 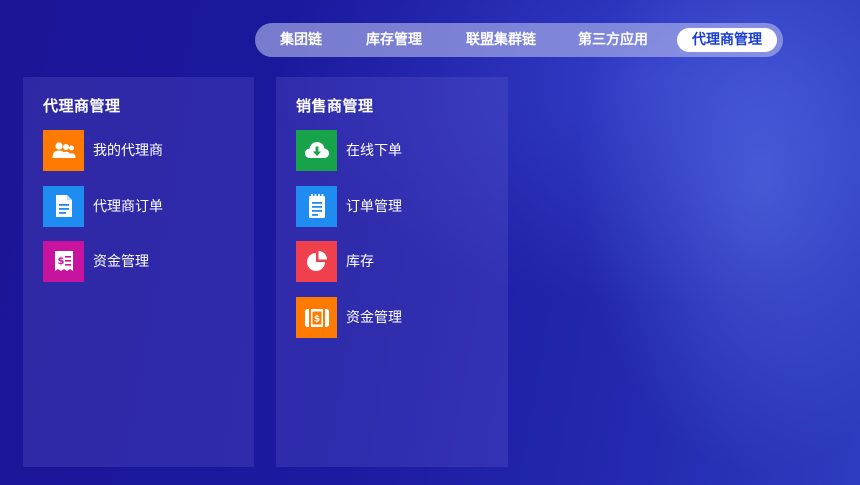 I want to click on menu-item-label: 库存, so click(x=360, y=262).